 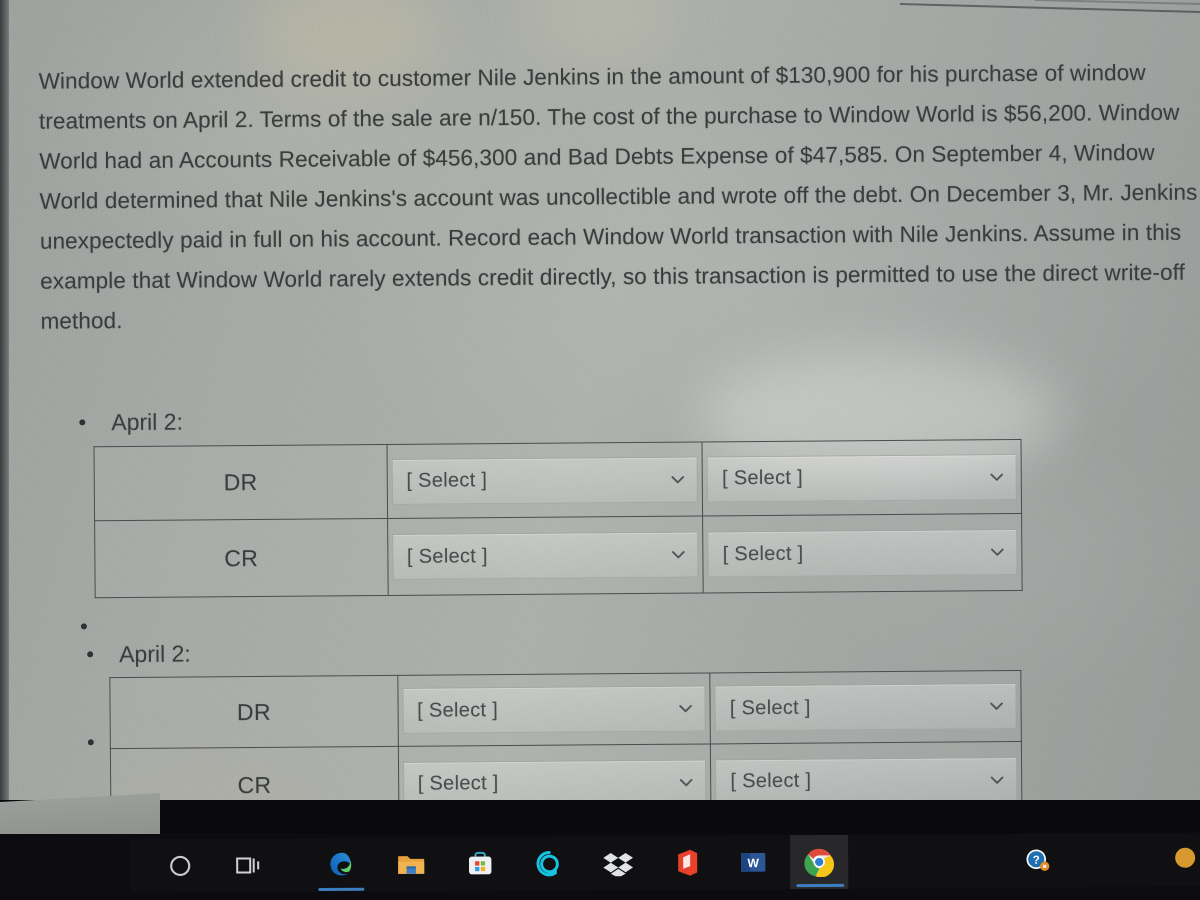 I want to click on windows-taskbar: W ?, so click(x=600, y=866).